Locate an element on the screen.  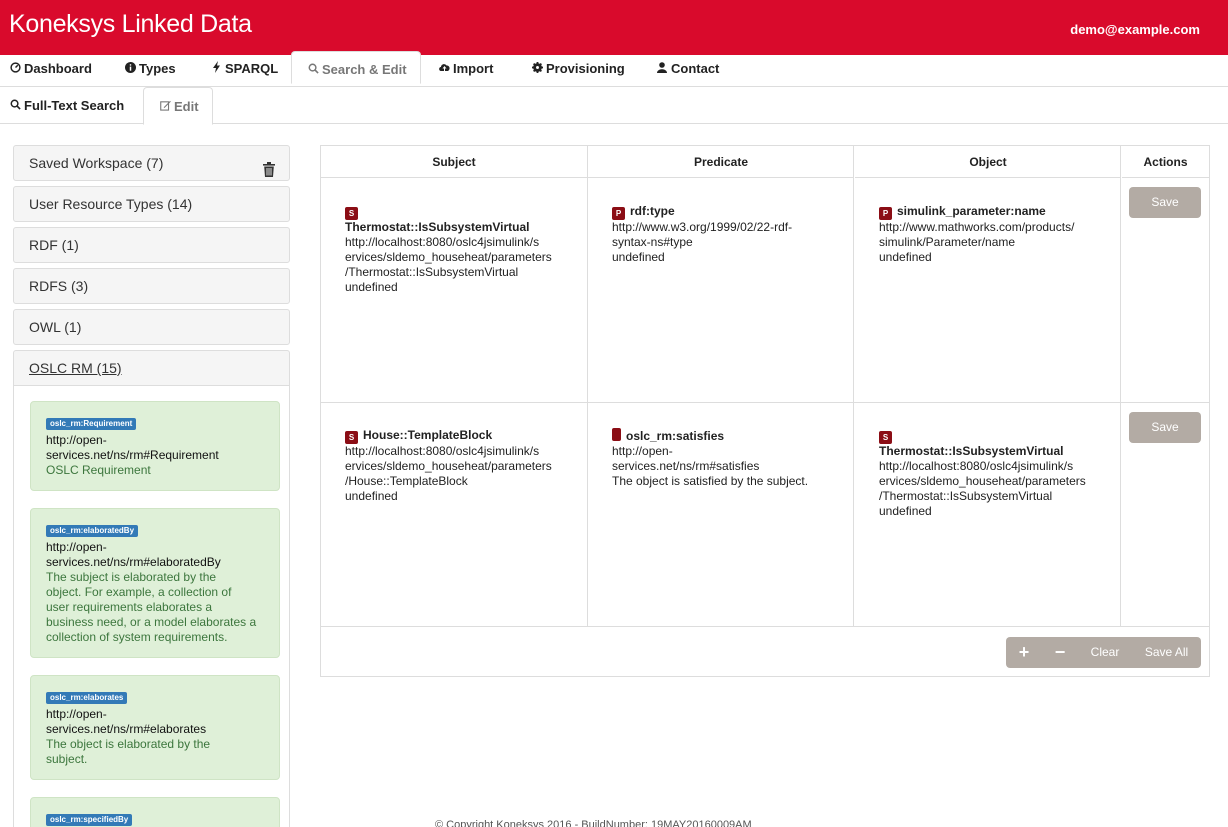
section-rdf: RDF (1) is located at coordinates (151, 245).